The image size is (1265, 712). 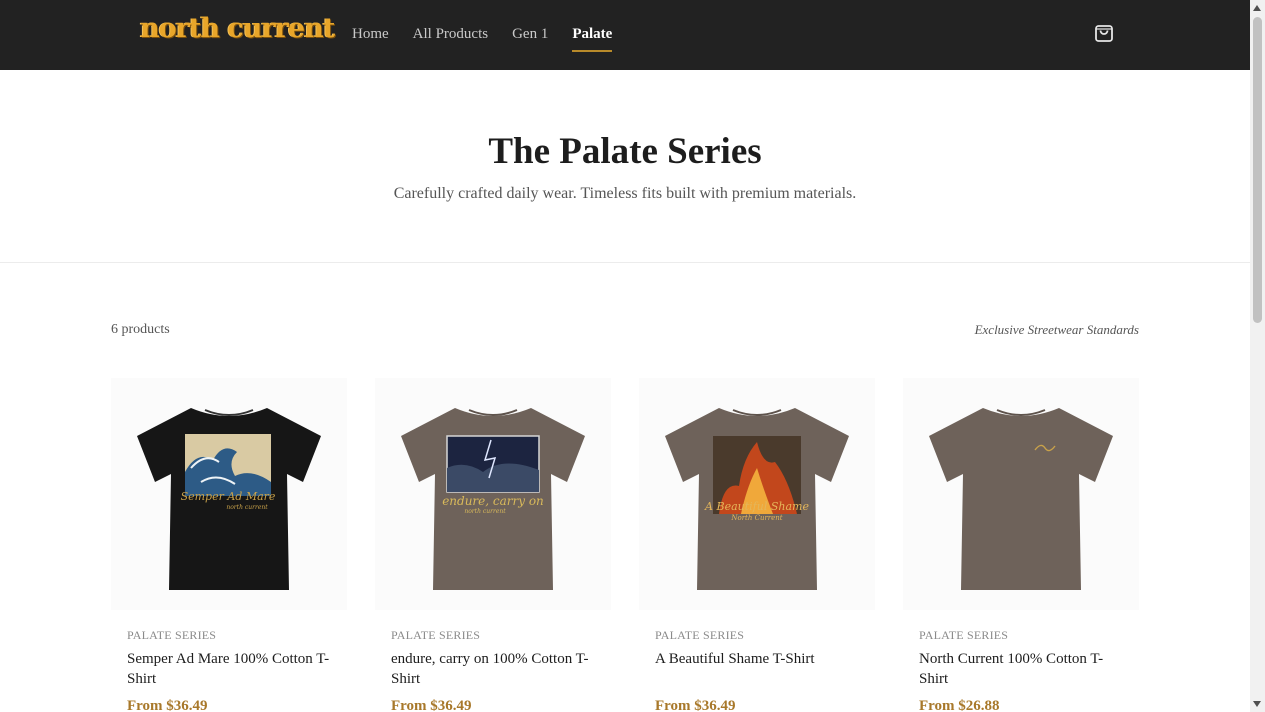 I want to click on print-text: Semper Ad Mare, so click(x=228, y=496).